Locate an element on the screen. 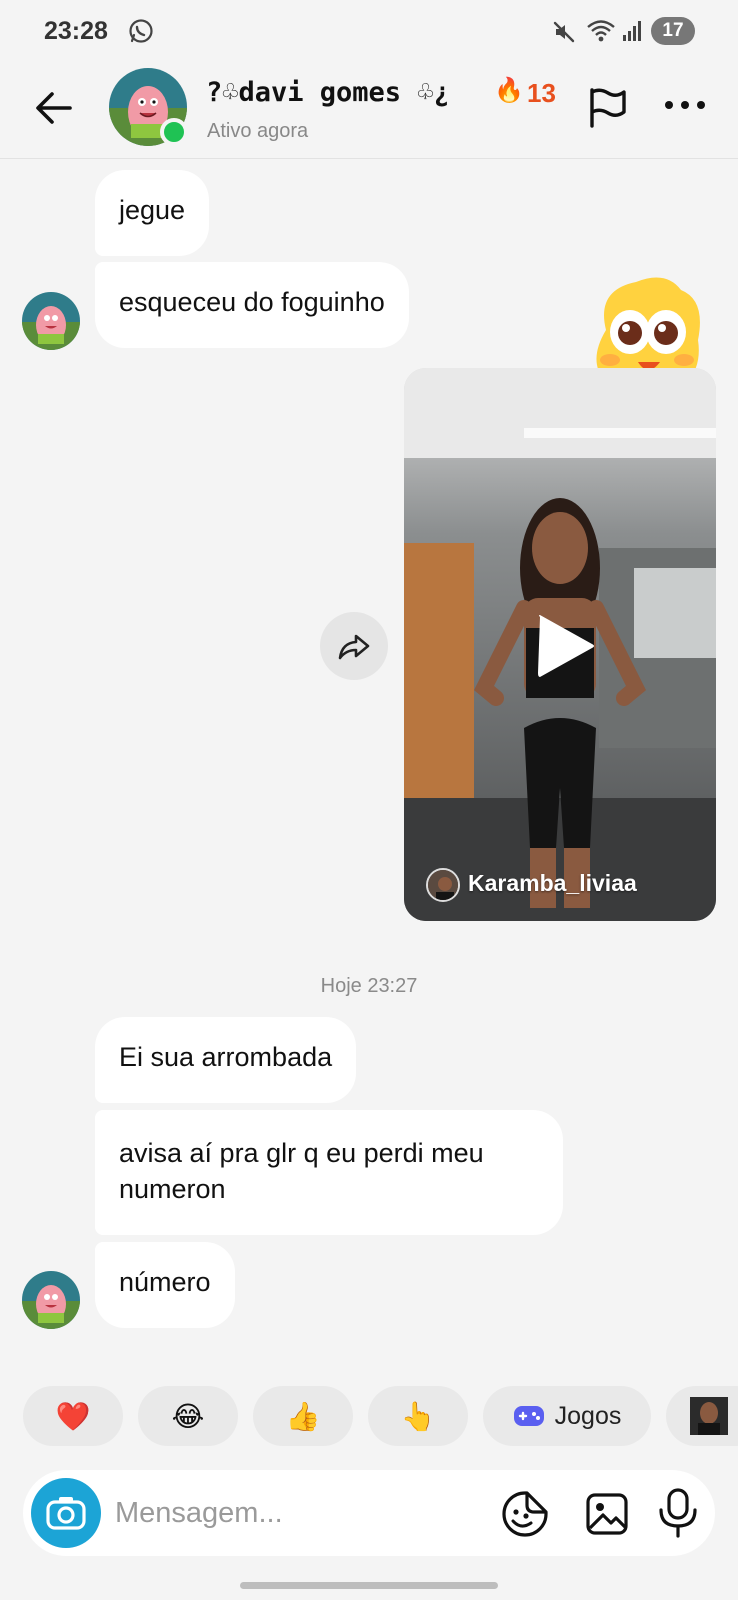 The height and width of the screenshot is (1600, 738). quick-replies-row: ❤️ 😂 👍 👆 Jogos is located at coordinates (369, 1416).